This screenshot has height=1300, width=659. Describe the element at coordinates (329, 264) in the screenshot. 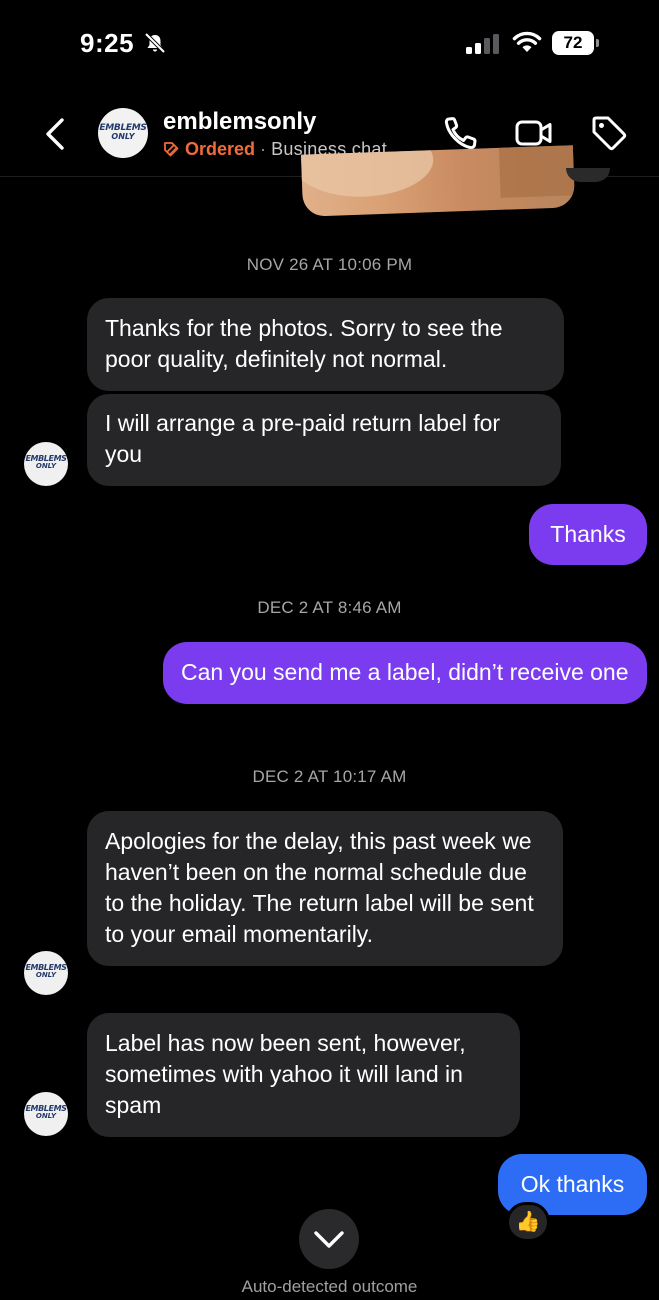

I see `timestamp: NOV 26 AT 10:06 PM` at that location.